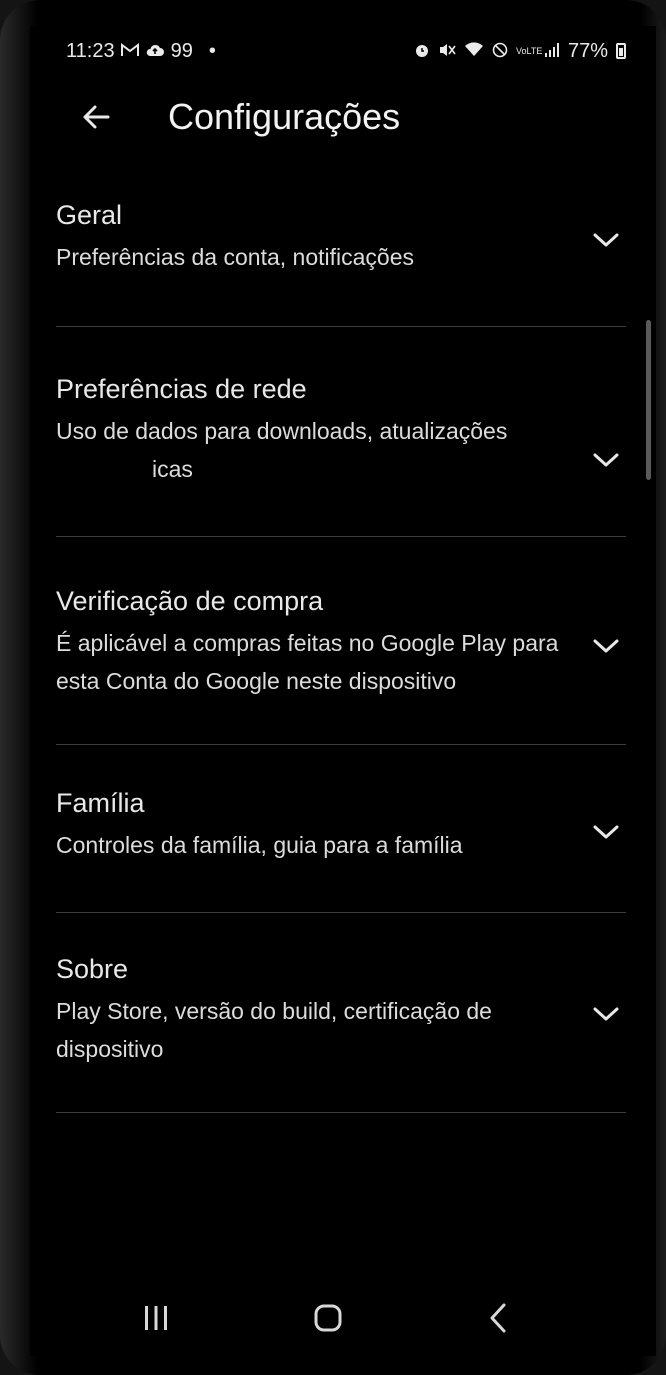 This screenshot has width=666, height=1375. I want to click on cloud-upload-icon, so click(155, 51).